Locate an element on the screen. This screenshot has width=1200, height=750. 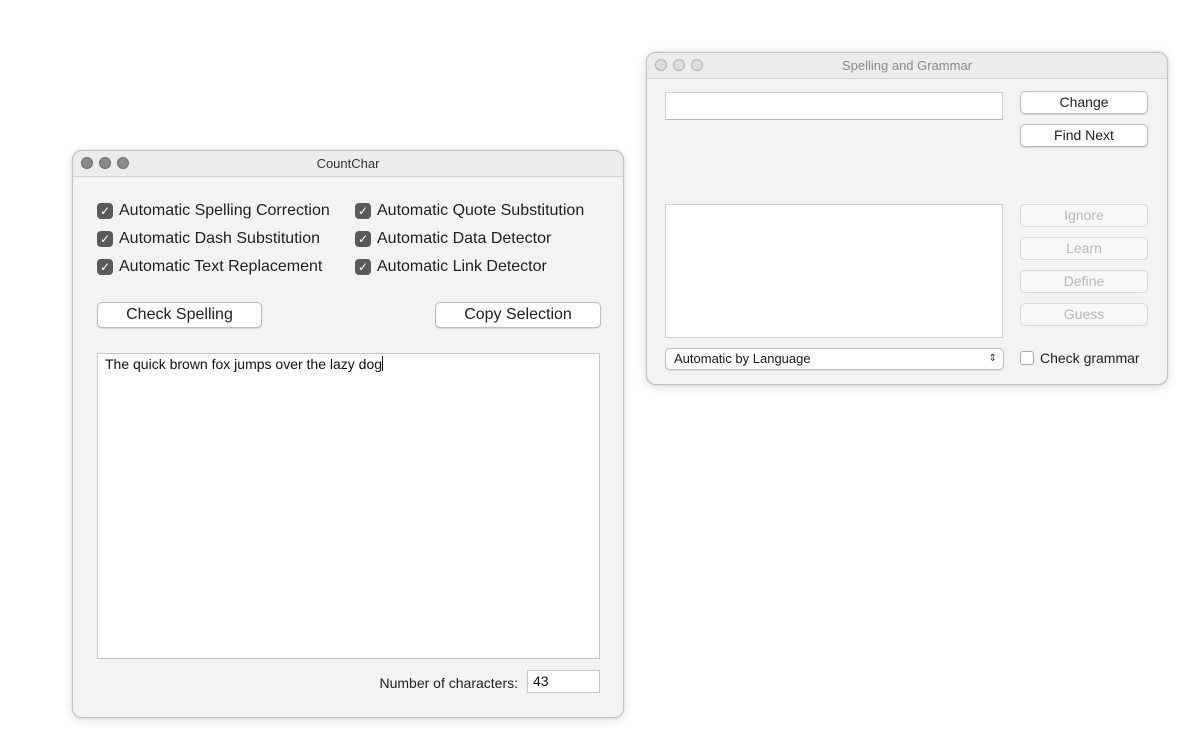
checkbox-label: Automatic Link Detector is located at coordinates (462, 266).